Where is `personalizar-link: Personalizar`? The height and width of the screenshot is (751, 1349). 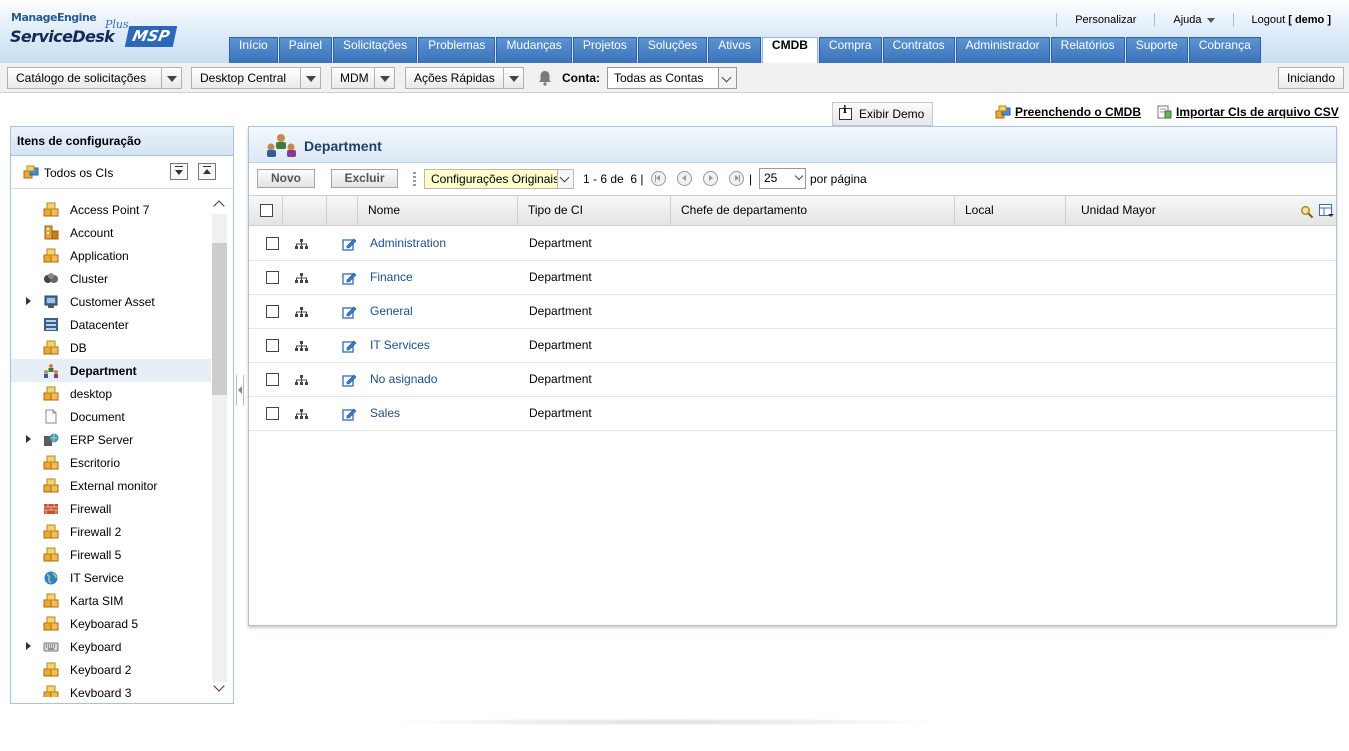
personalizar-link: Personalizar is located at coordinates (1105, 20).